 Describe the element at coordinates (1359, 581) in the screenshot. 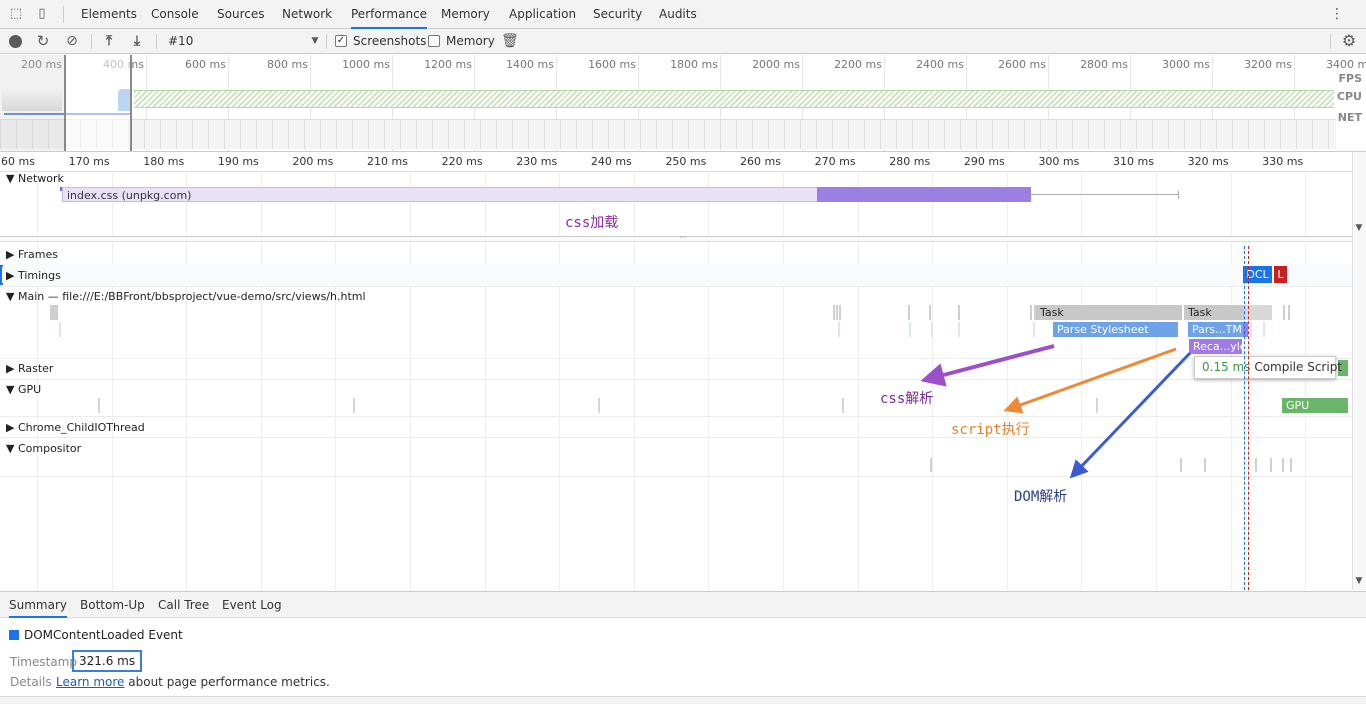

I see `scroll-down-icon: ▼` at that location.